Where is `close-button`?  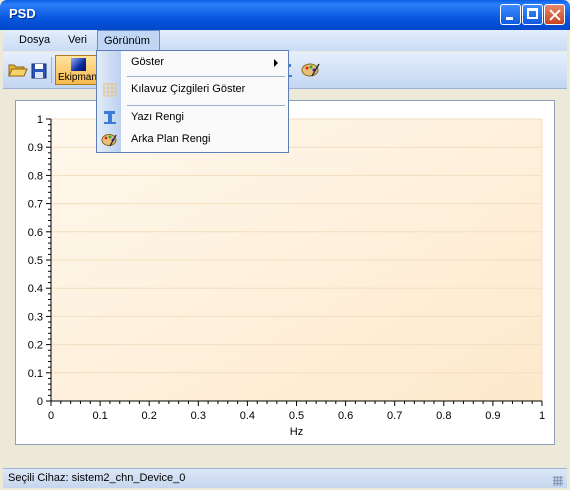 close-button is located at coordinates (554, 14).